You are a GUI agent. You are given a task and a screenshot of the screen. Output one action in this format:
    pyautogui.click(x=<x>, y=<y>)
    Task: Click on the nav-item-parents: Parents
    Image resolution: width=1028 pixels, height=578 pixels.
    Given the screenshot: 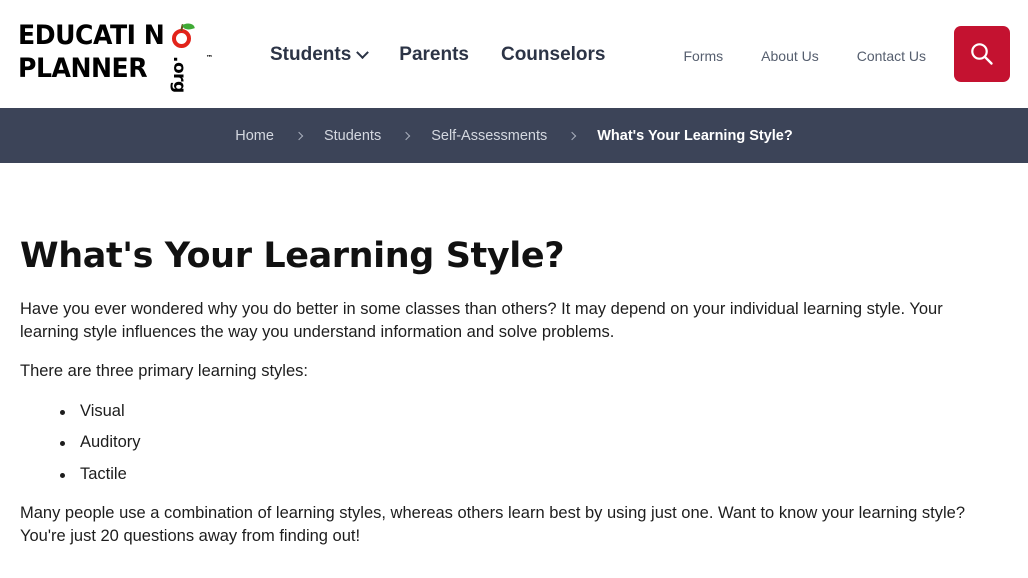 What is the action you would take?
    pyautogui.click(x=434, y=55)
    